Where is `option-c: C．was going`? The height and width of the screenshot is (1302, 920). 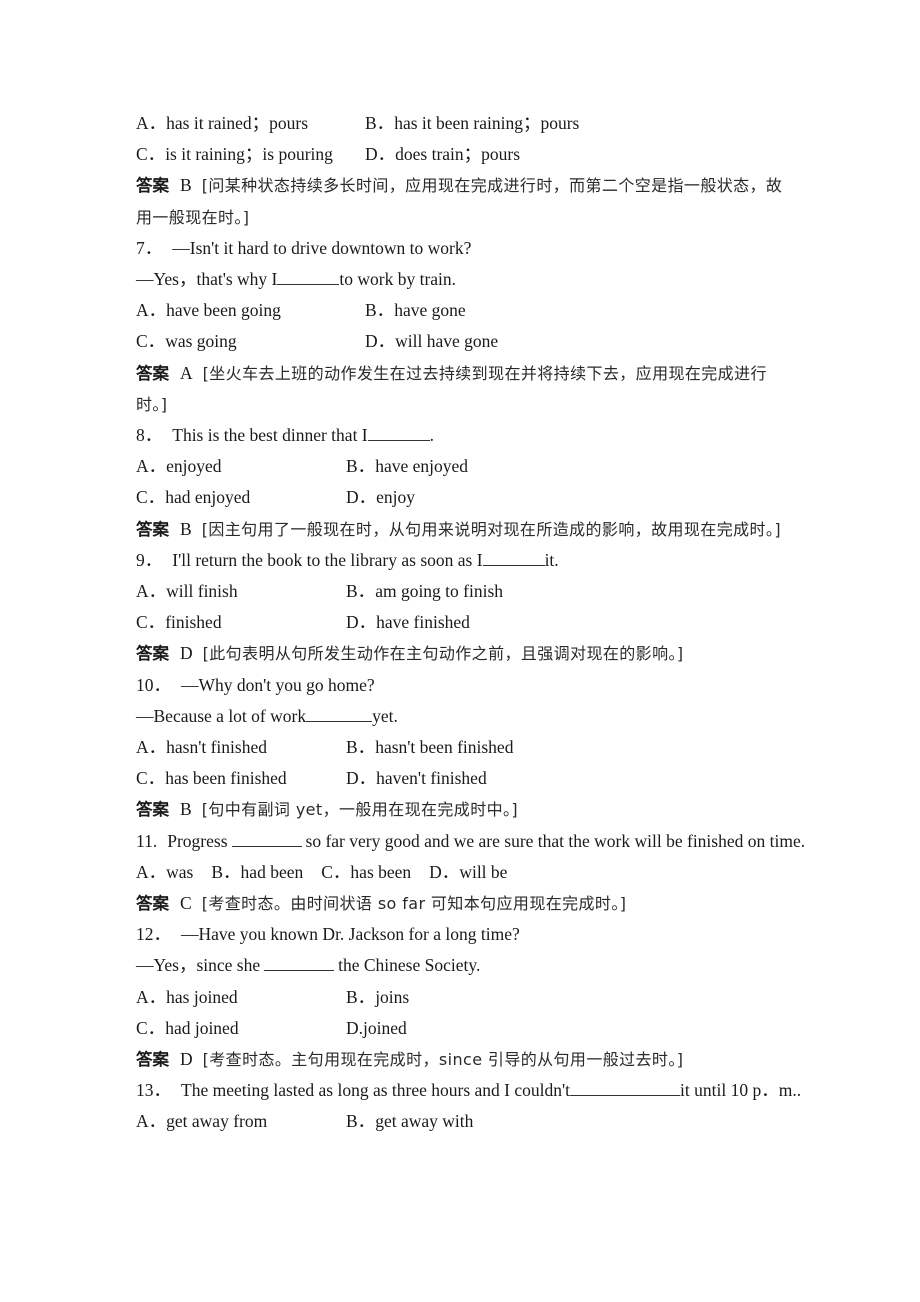
option-c: C．was going is located at coordinates (186, 341).